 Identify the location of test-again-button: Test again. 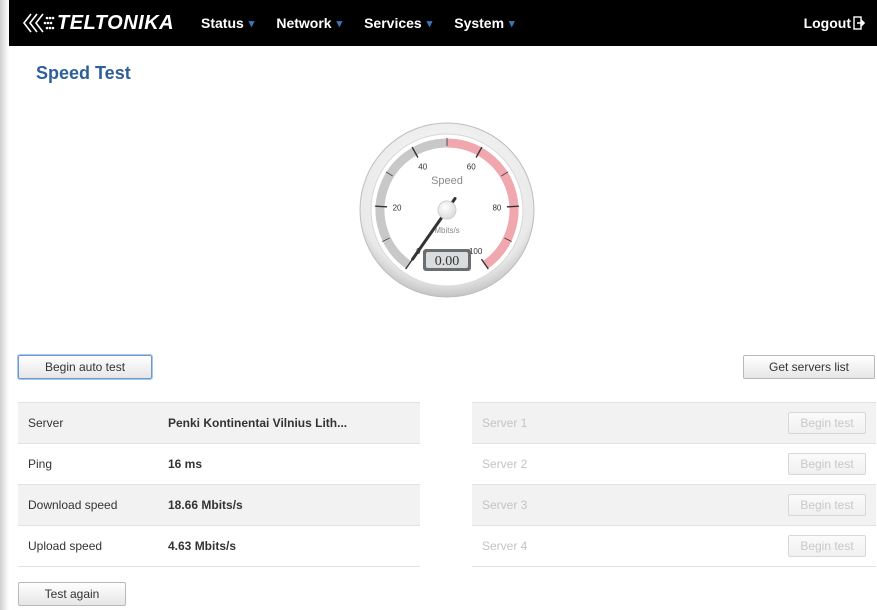
(72, 594).